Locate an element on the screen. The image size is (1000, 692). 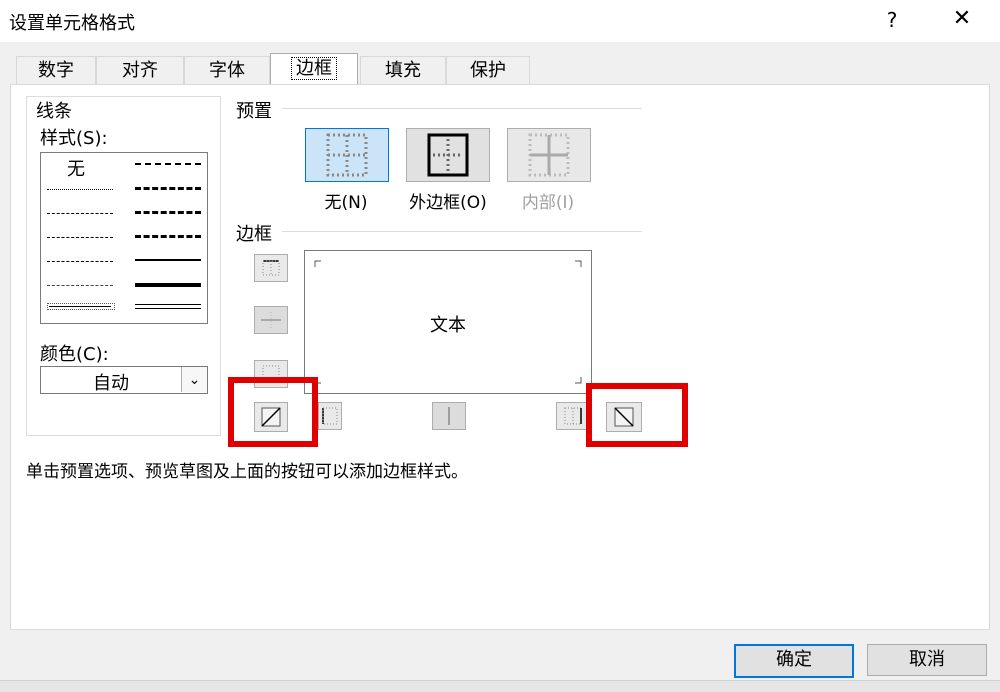
dialog-title: 设置单元格格式 is located at coordinates (72, 23).